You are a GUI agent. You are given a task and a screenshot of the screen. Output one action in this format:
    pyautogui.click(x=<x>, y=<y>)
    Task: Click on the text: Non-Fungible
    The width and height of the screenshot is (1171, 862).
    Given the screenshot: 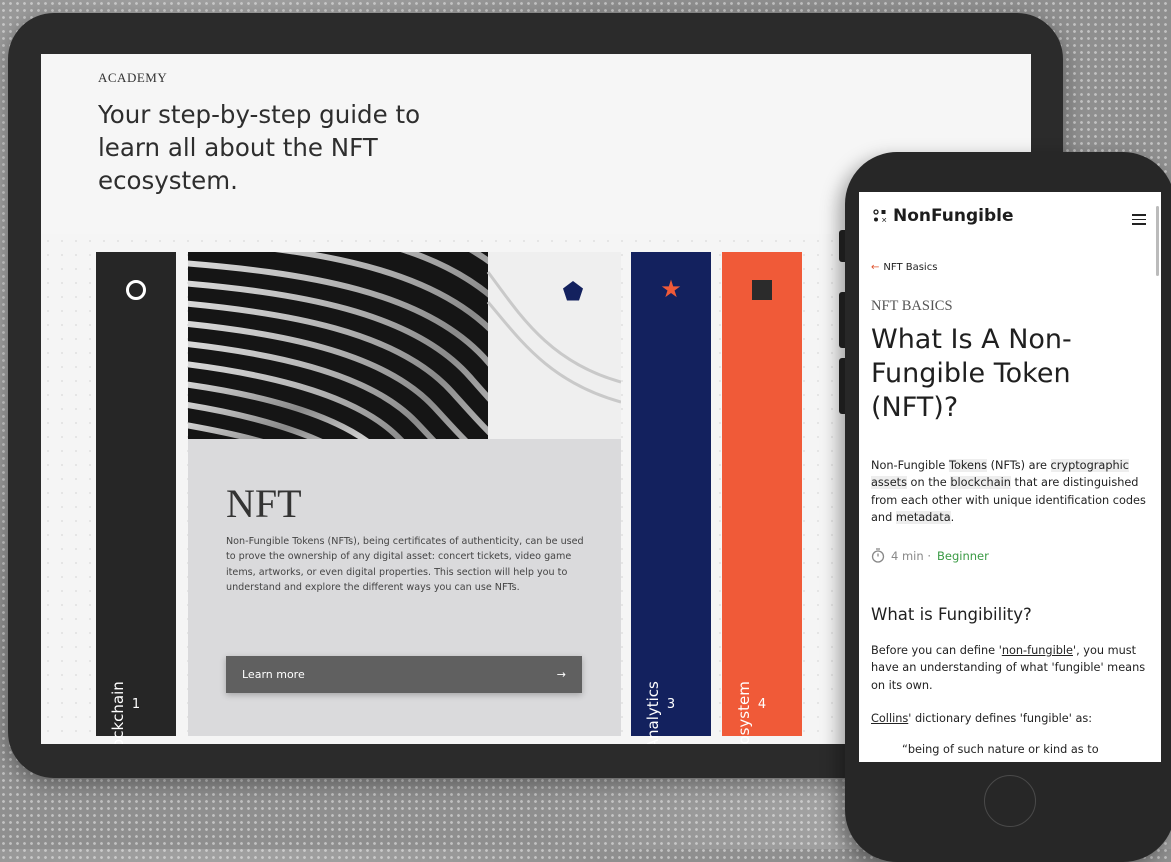 What is the action you would take?
    pyautogui.click(x=910, y=465)
    